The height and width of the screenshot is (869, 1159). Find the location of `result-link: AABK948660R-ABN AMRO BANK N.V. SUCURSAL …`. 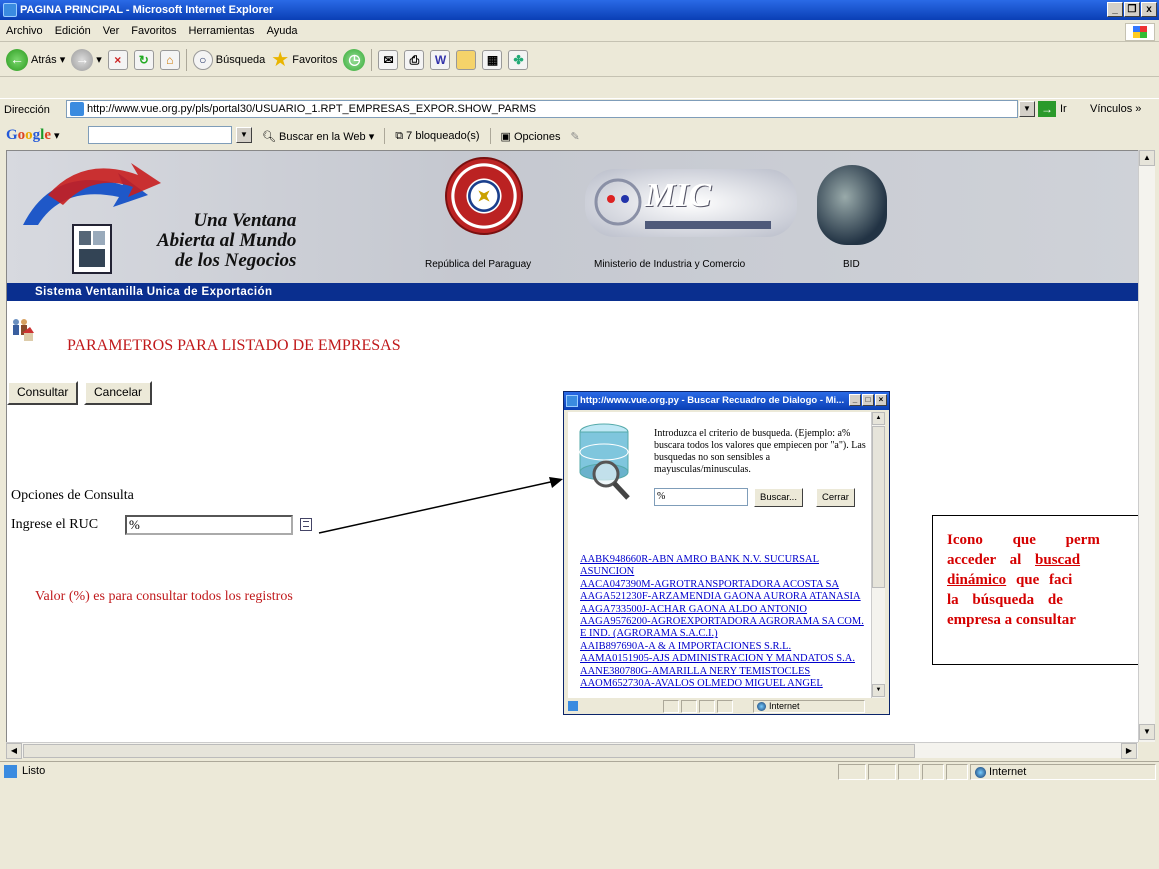

result-link: AABK948660R-ABN AMRO BANK N.V. SUCURSAL … is located at coordinates (725, 566).